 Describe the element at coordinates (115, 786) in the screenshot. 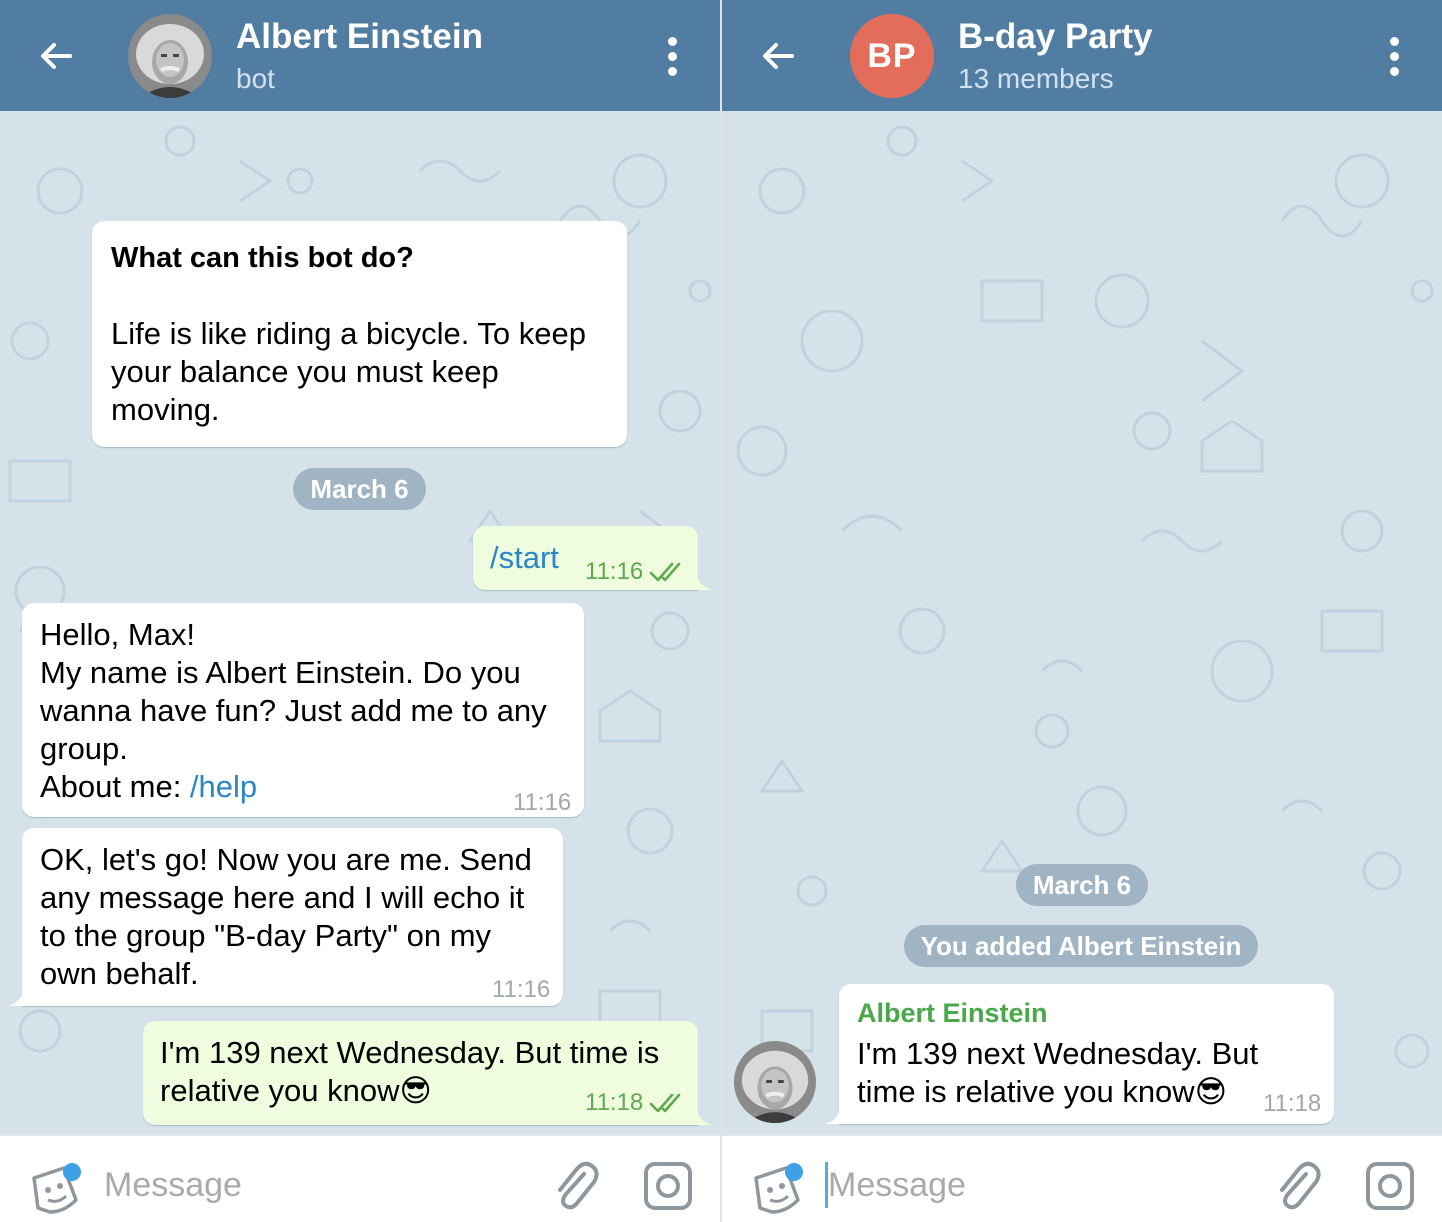

I see `about-label: About me:` at that location.